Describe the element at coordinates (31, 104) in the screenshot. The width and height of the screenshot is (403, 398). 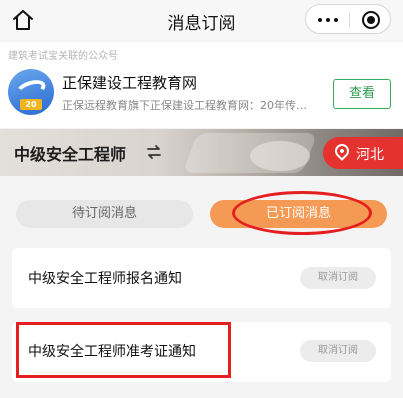
I see `logo-badge: 20` at that location.